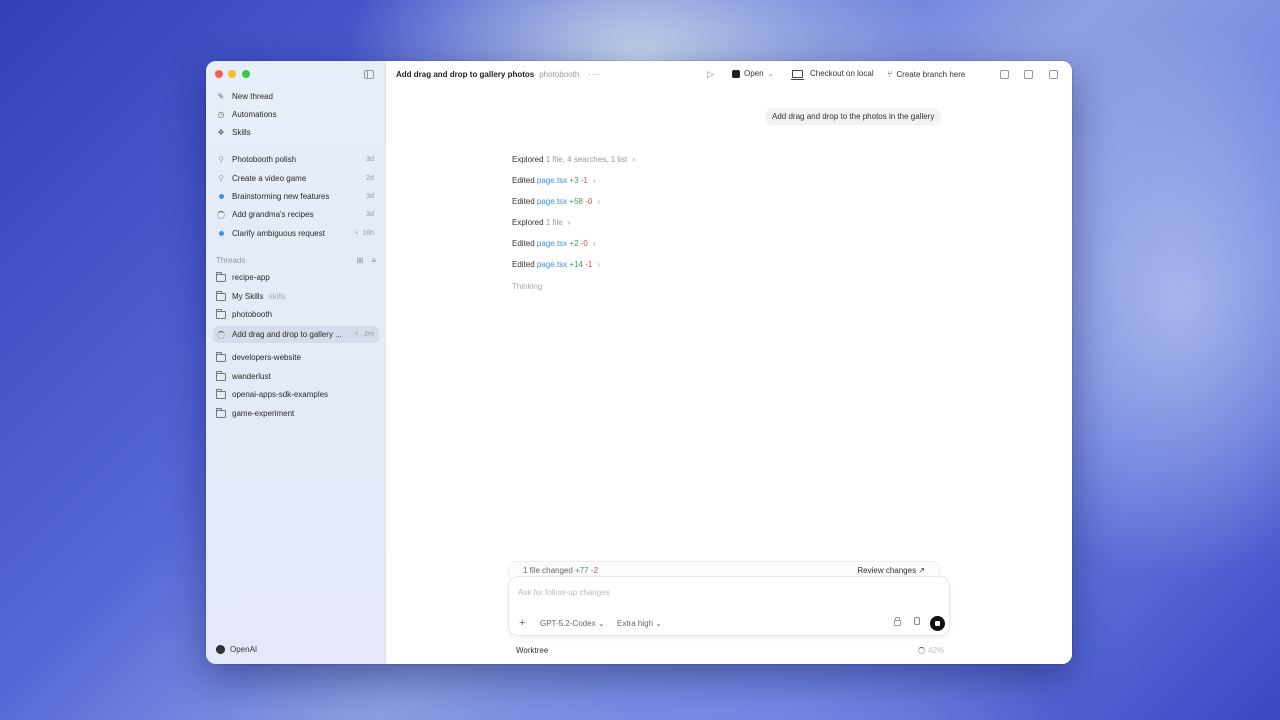  Describe the element at coordinates (241, 132) in the screenshot. I see `sidebar-item-label: Skills` at that location.